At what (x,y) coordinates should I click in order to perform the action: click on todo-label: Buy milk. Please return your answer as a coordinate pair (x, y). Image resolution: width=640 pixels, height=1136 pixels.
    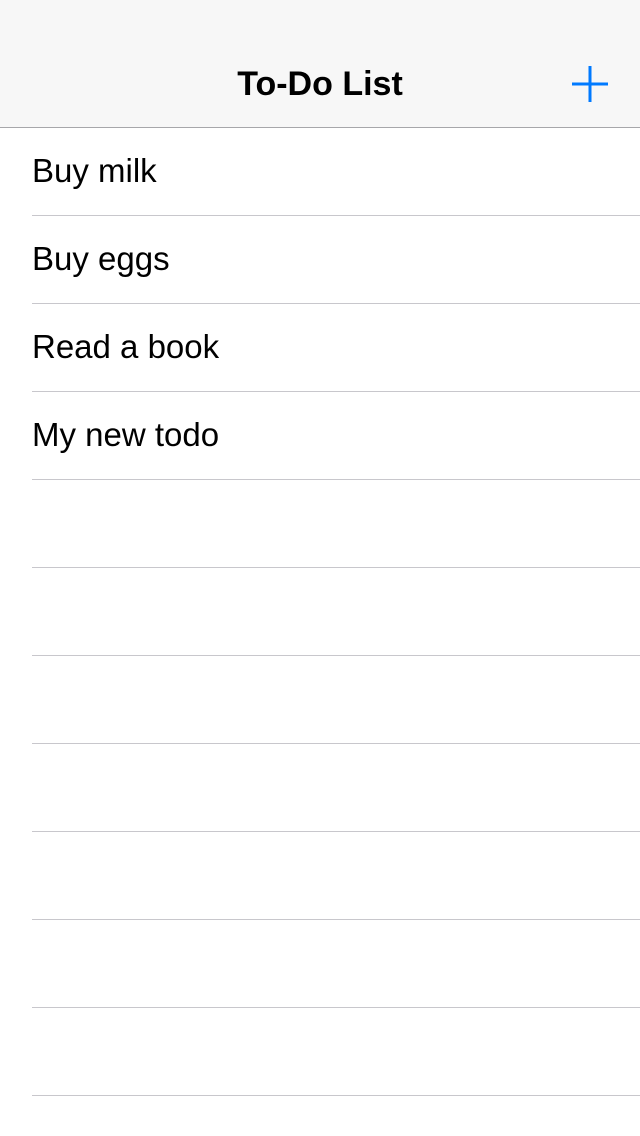
    Looking at the image, I should click on (94, 170).